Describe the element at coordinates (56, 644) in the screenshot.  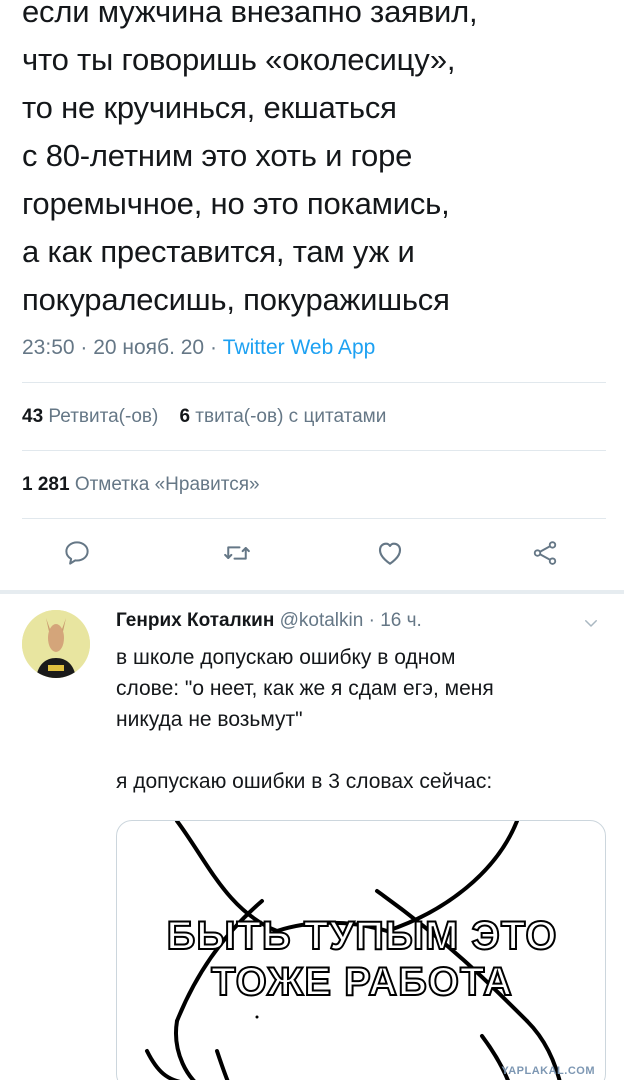
I see `avatar` at that location.